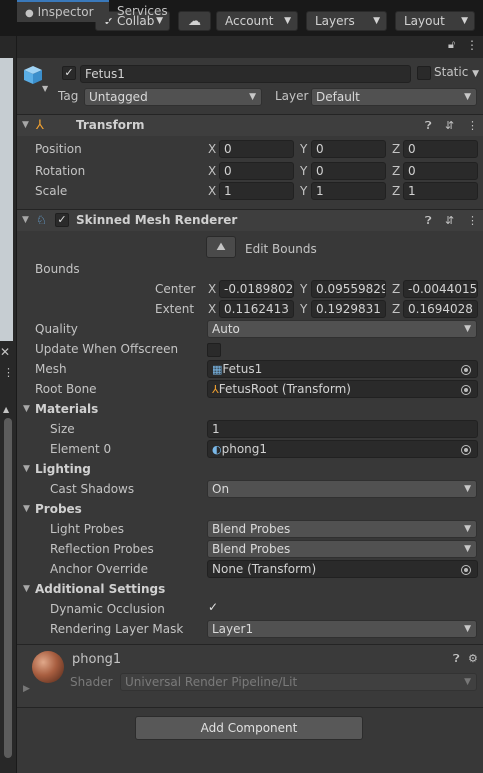 The image size is (483, 773). I want to click on static-label: Static ▼, so click(456, 72).